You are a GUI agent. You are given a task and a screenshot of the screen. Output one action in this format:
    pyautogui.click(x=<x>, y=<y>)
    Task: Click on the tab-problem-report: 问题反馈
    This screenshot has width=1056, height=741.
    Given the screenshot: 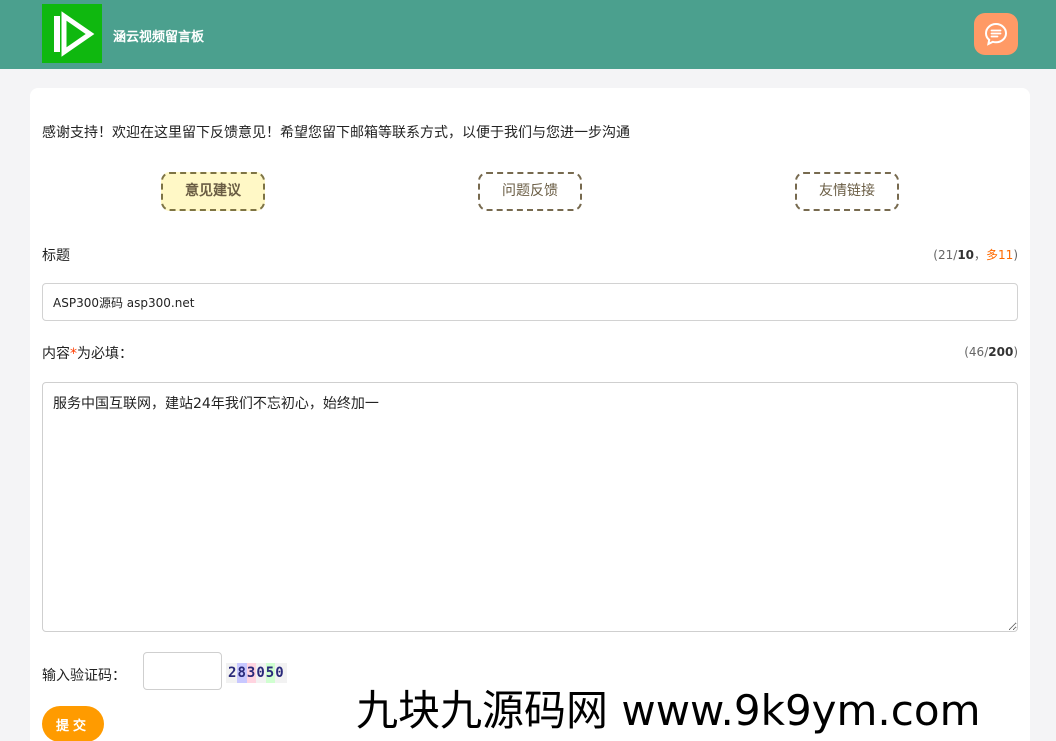 What is the action you would take?
    pyautogui.click(x=530, y=191)
    